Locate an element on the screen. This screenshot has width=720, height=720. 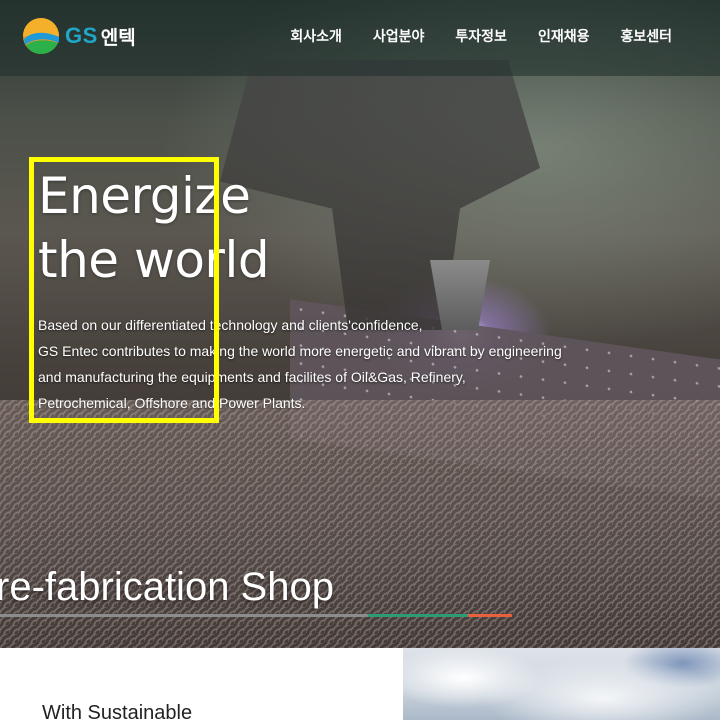
slide-progress-indicator is located at coordinates (490, 615).